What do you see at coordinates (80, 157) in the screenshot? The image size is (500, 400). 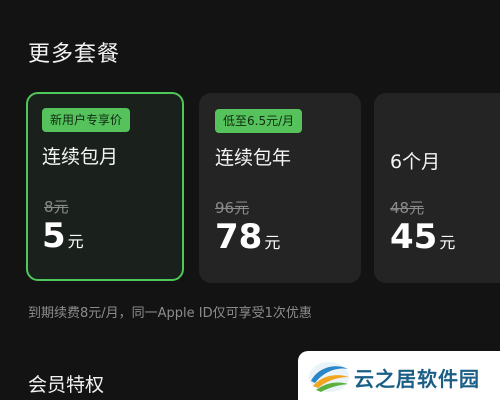 I see `plan-name: 连续包月` at bounding box center [80, 157].